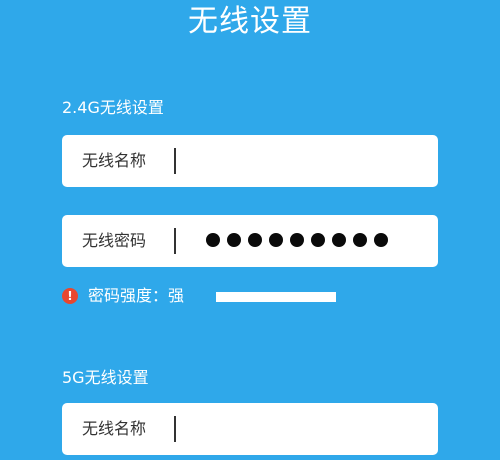 This screenshot has width=500, height=460. Describe the element at coordinates (176, 295) in the screenshot. I see `password-strength-level: 强` at that location.